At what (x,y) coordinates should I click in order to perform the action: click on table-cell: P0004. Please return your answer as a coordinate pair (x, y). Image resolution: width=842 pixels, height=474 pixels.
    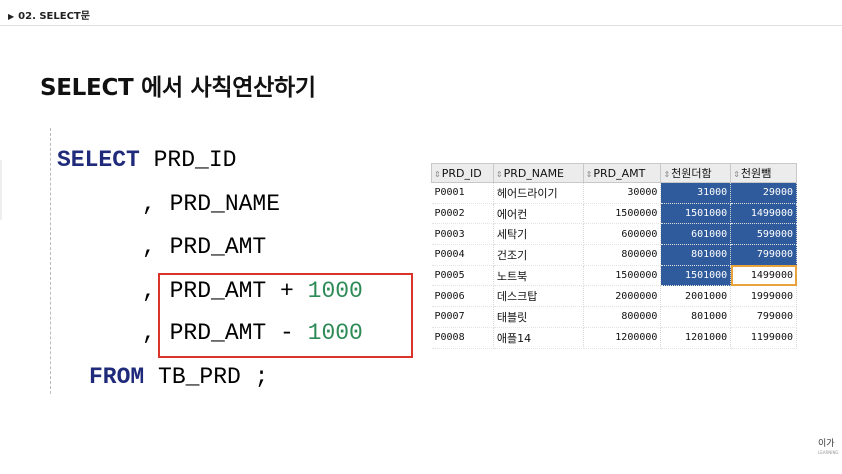
    Looking at the image, I should click on (462, 255).